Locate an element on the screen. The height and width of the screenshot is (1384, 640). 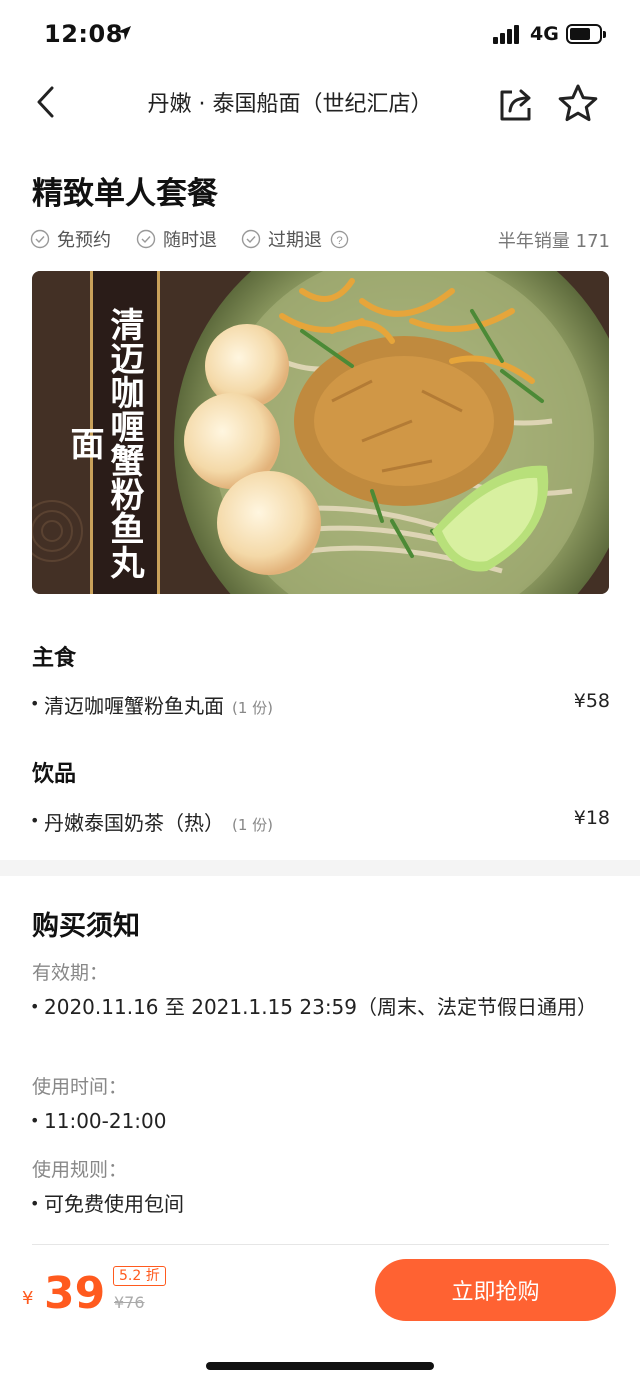
menu-item: • 清迈咖喱蟹粉鱼丸面 (1 份) ¥58 is located at coordinates (320, 704).